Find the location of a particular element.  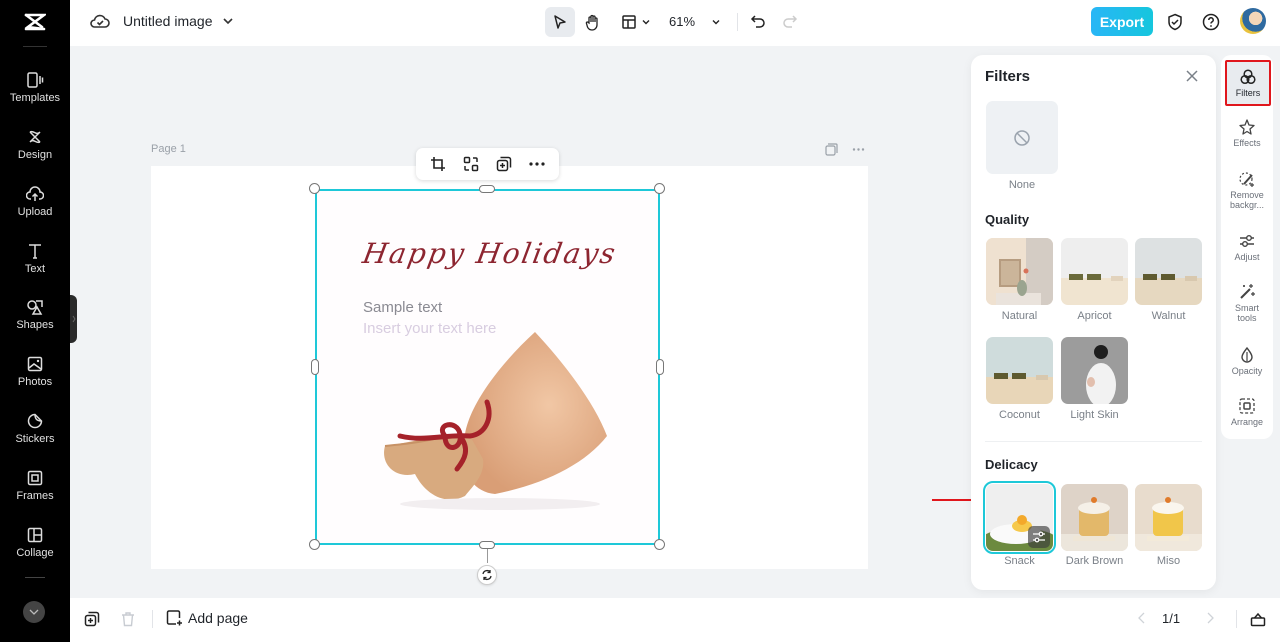

adjust-filter-button is located at coordinates (1039, 537).